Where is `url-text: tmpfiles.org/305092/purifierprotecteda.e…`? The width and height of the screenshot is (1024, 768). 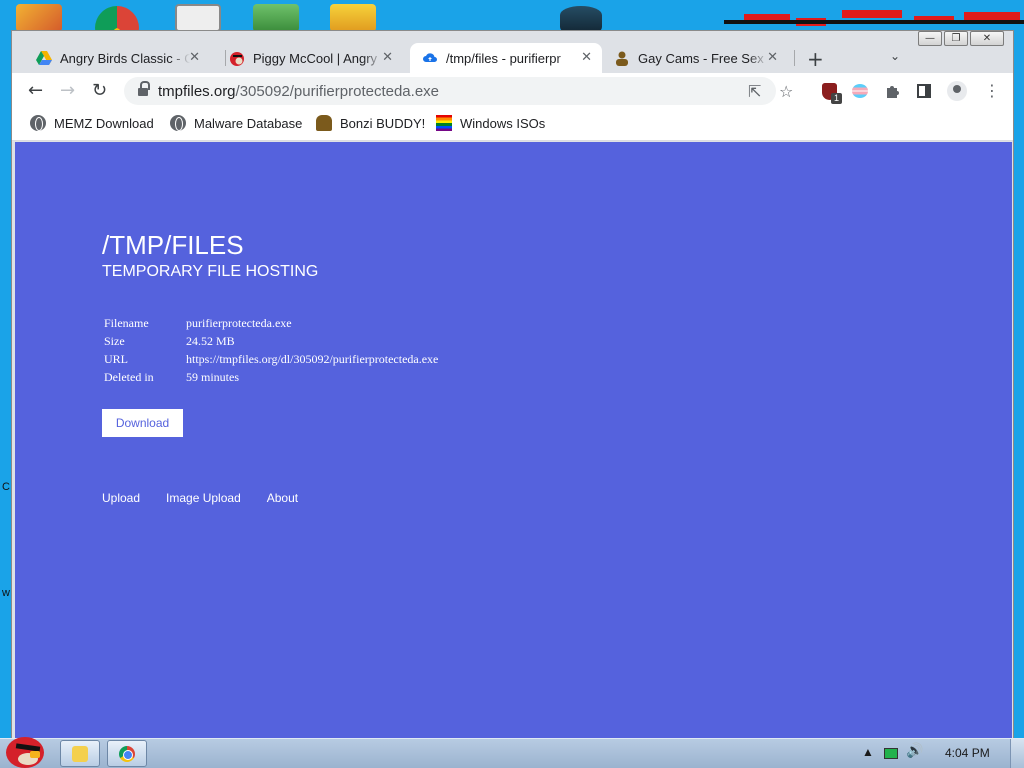
url-text: tmpfiles.org/305092/purifierprotecteda.e… is located at coordinates (298, 91).